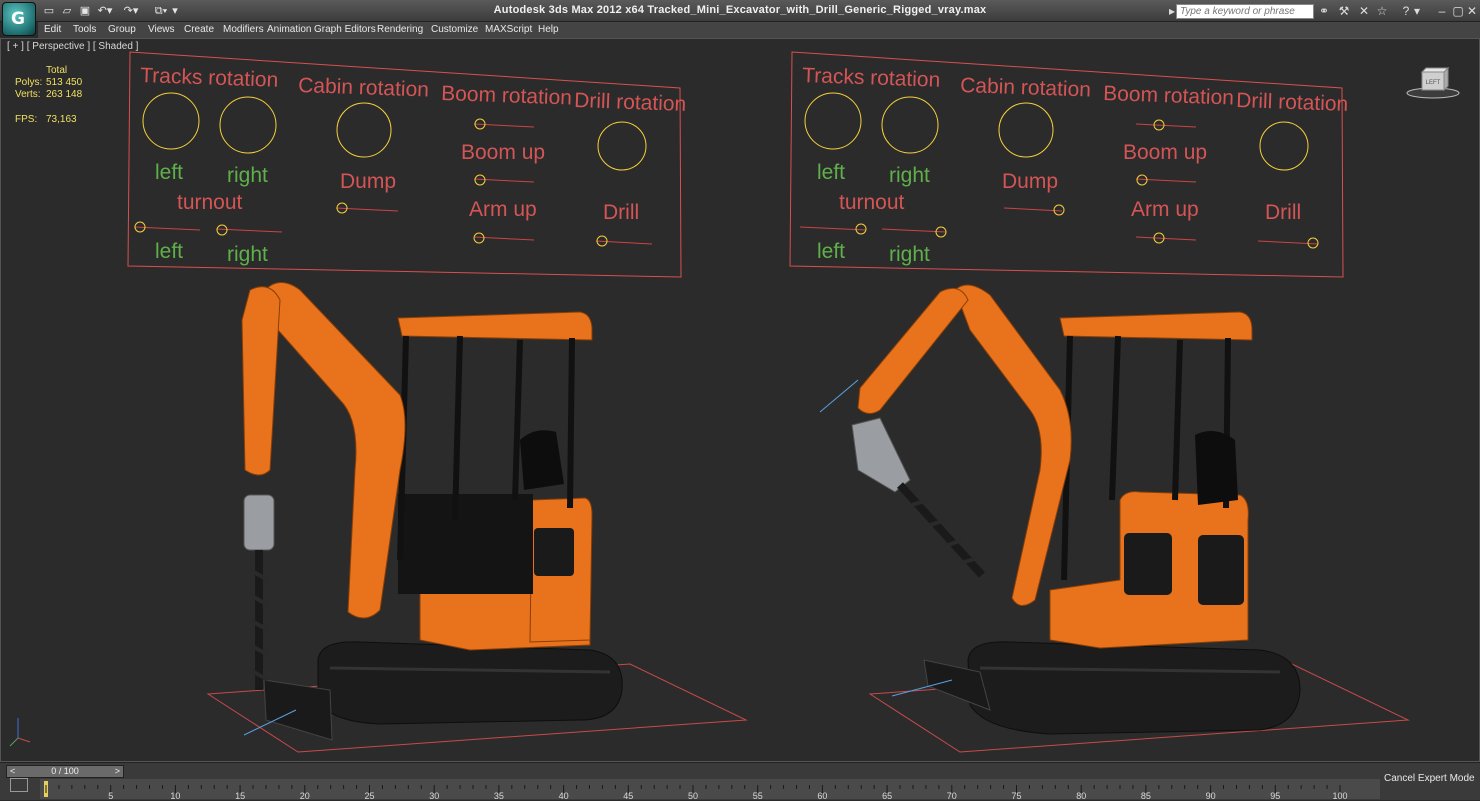 This screenshot has height=801, width=1480. What do you see at coordinates (1030, 181) in the screenshot?
I see `label-dump-right: Dump` at bounding box center [1030, 181].